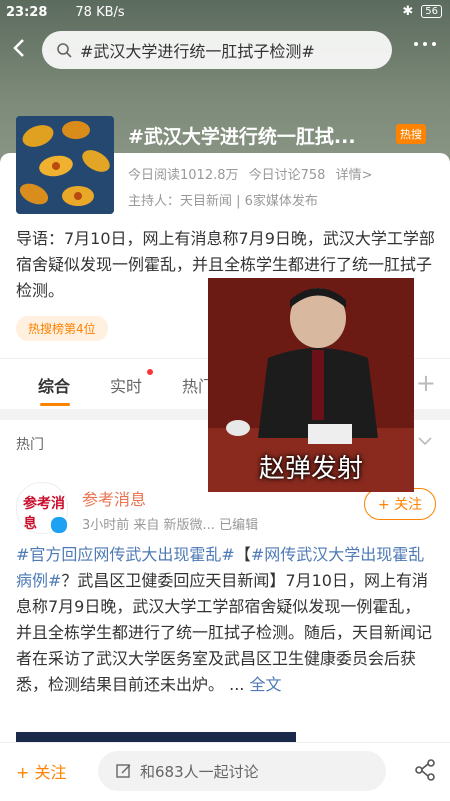 This screenshot has width=450, height=801. Describe the element at coordinates (425, 770) in the screenshot. I see `share-icon` at that location.